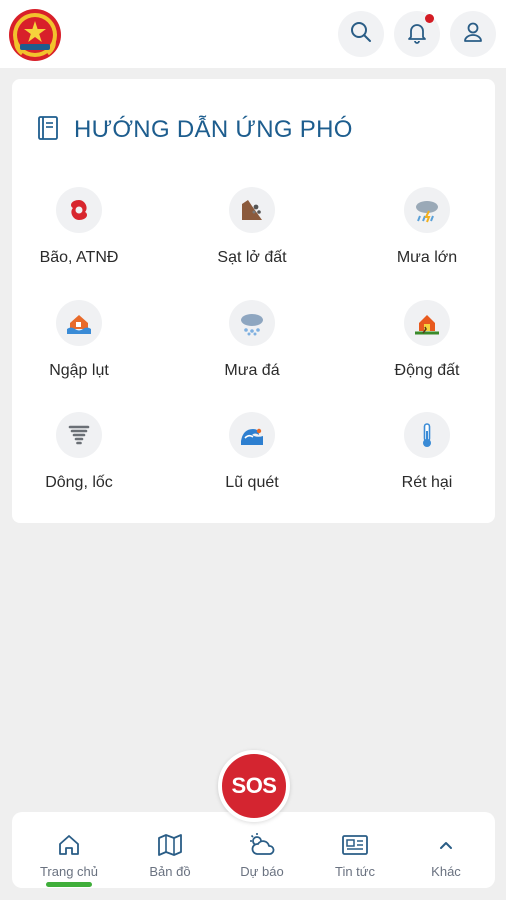  Describe the element at coordinates (79, 210) in the screenshot. I see `typhoon-icon` at that location.